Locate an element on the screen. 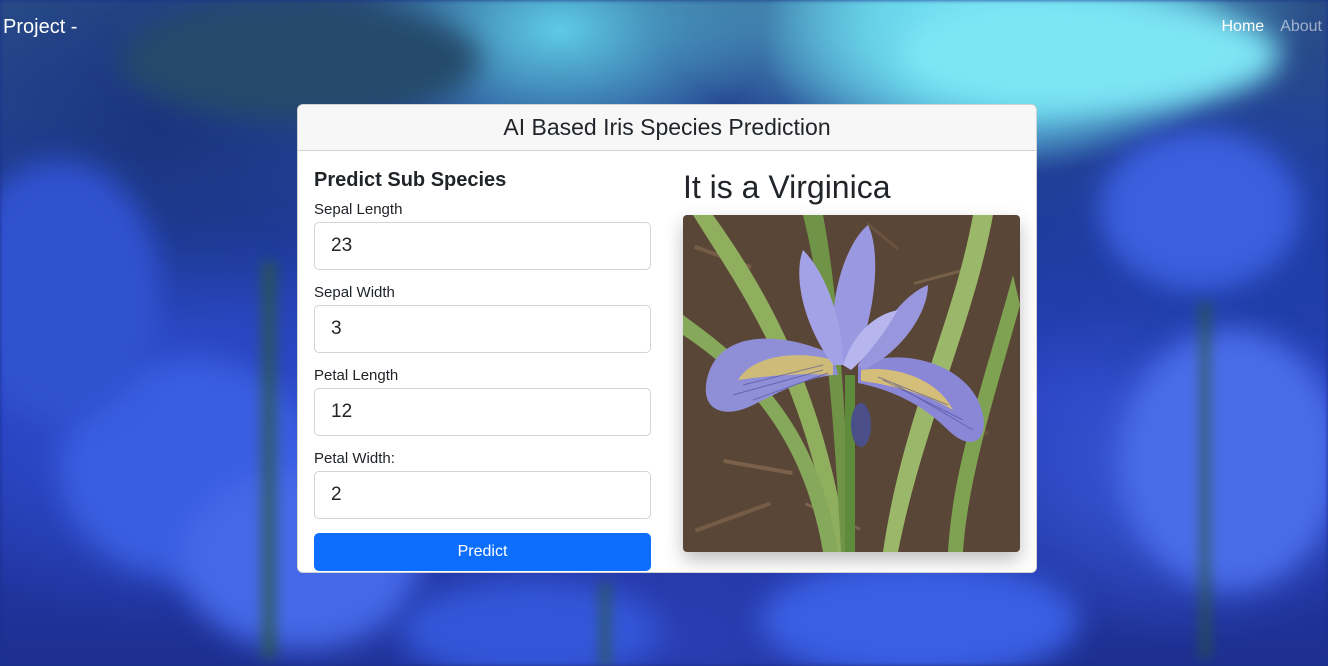 The width and height of the screenshot is (1328, 666). top-navbar: Project - Home About is located at coordinates (664, 27).